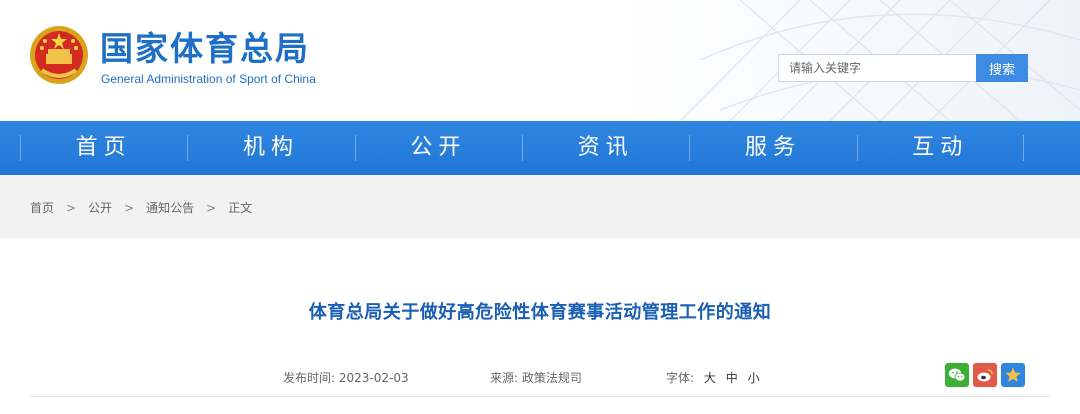 Image resolution: width=1080 pixels, height=414 pixels. I want to click on search-bar: 搜索, so click(903, 68).